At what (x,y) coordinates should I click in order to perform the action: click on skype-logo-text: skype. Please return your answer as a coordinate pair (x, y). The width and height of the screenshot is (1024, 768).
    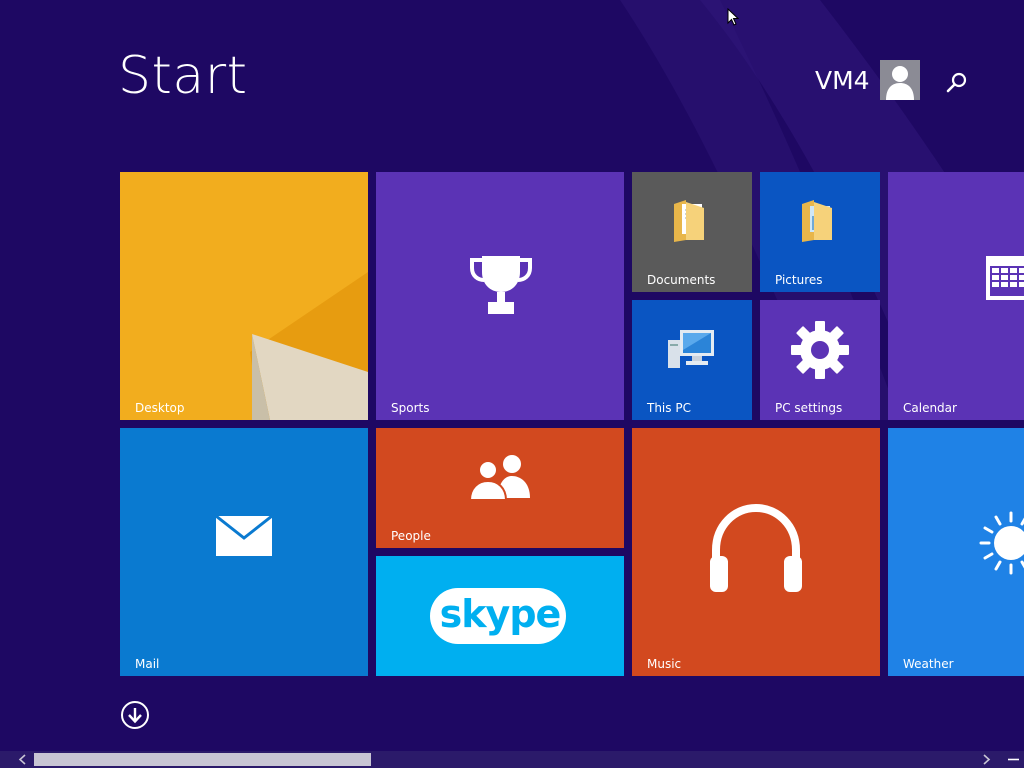
    Looking at the image, I should click on (500, 614).